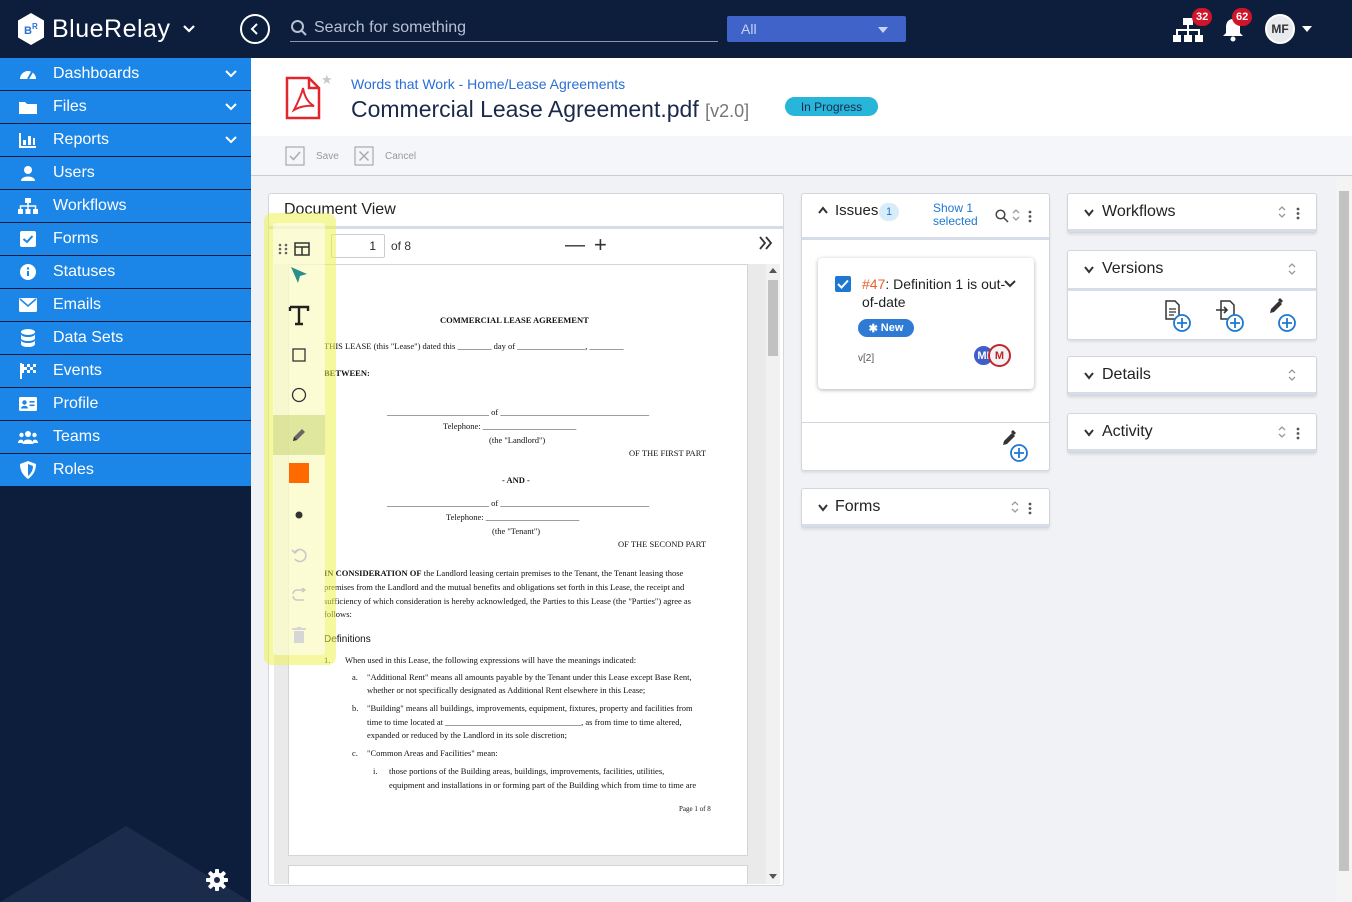 The image size is (1352, 902). Describe the element at coordinates (816, 29) in the screenshot. I see `search-scope-select: All` at that location.